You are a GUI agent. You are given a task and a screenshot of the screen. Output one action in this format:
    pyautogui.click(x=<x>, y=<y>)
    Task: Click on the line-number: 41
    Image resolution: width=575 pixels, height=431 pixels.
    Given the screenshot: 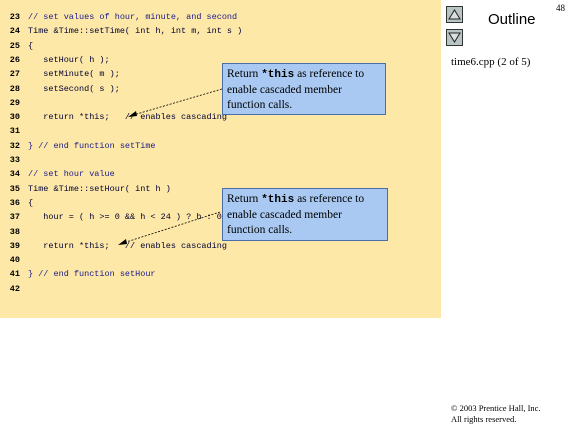 What is the action you would take?
    pyautogui.click(x=14, y=274)
    